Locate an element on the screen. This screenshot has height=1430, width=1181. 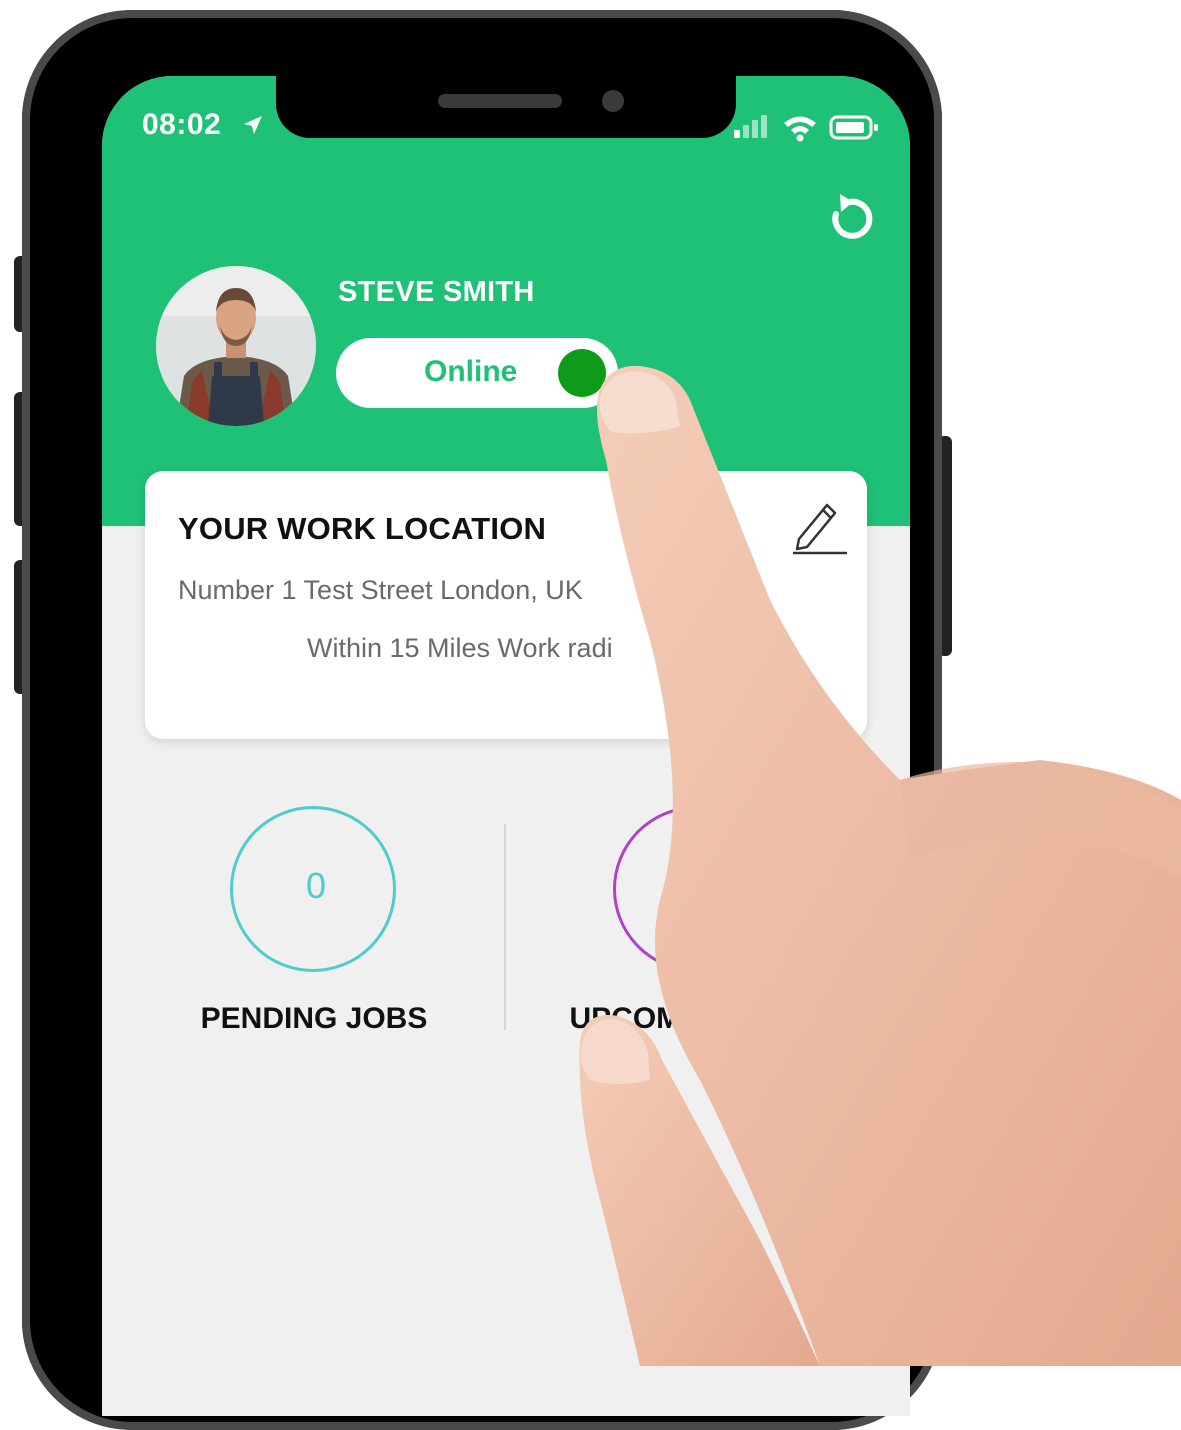
phone-notch is located at coordinates (506, 107).